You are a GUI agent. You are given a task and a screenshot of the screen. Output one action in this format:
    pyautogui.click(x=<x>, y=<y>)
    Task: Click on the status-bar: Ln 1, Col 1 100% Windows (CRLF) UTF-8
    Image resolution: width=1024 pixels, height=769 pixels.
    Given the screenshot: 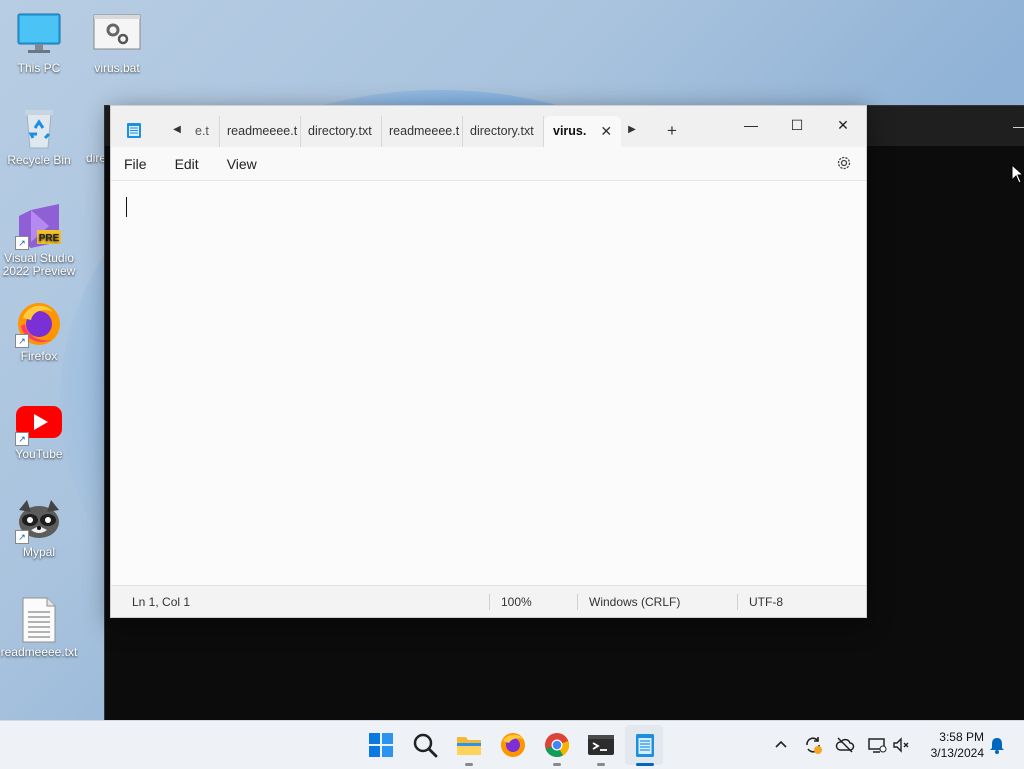 What is the action you would take?
    pyautogui.click(x=488, y=601)
    